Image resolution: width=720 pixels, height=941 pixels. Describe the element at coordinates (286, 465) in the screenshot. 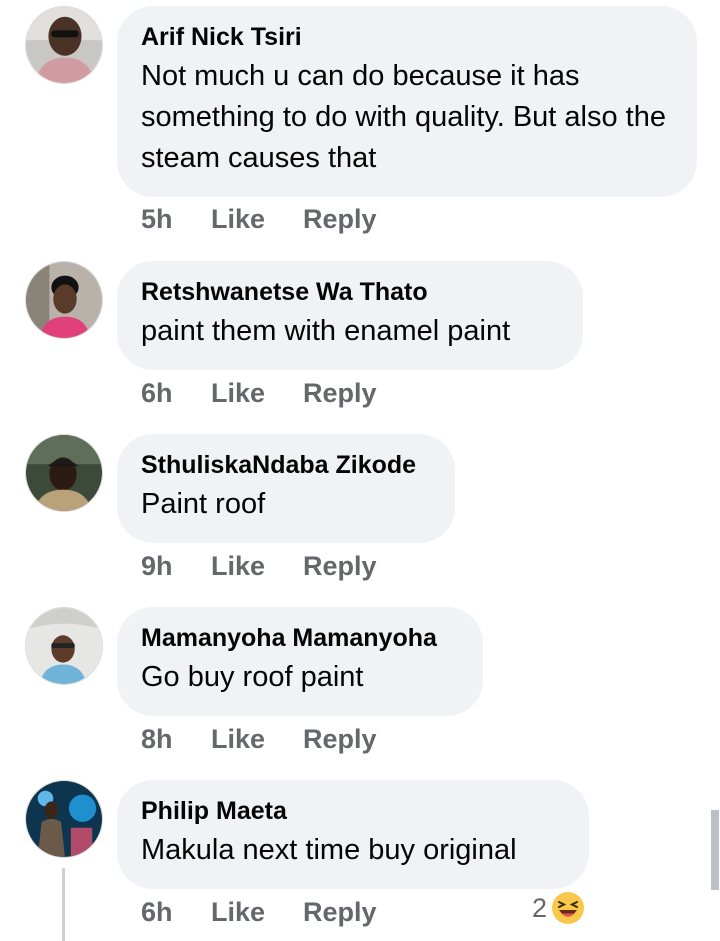

I see `comment-author: SthuliskaNdaba Zikode` at that location.